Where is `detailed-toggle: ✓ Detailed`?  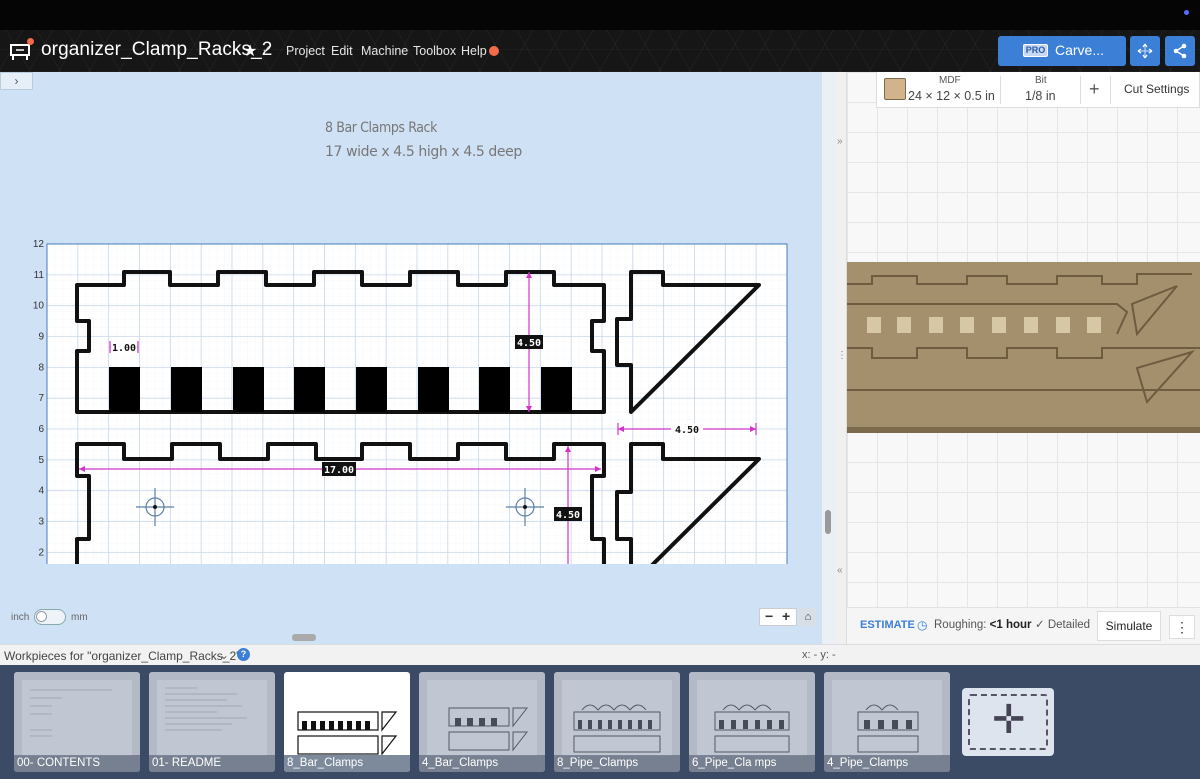
detailed-toggle: ✓ Detailed is located at coordinates (1062, 624).